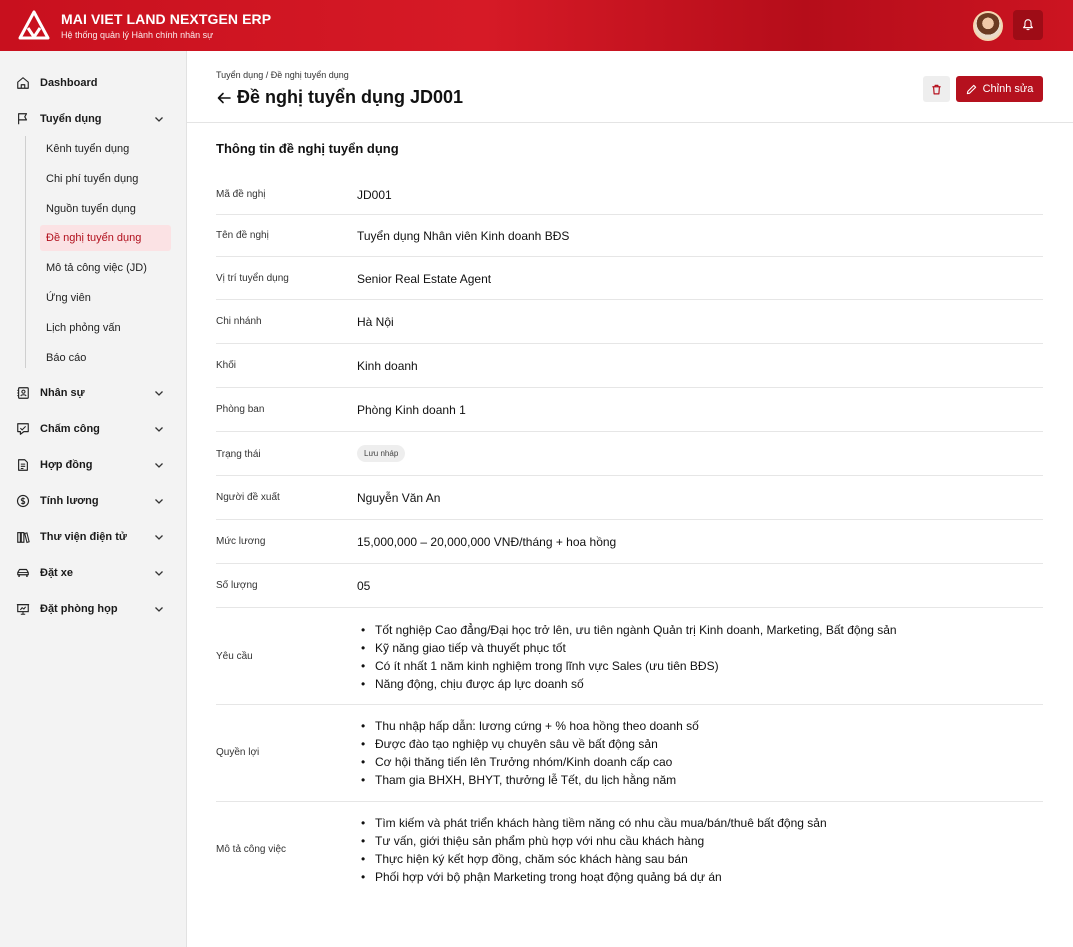 The height and width of the screenshot is (947, 1073). Describe the element at coordinates (629, 454) in the screenshot. I see `detail-row-status: Trạng thái Lưu nháp` at that location.